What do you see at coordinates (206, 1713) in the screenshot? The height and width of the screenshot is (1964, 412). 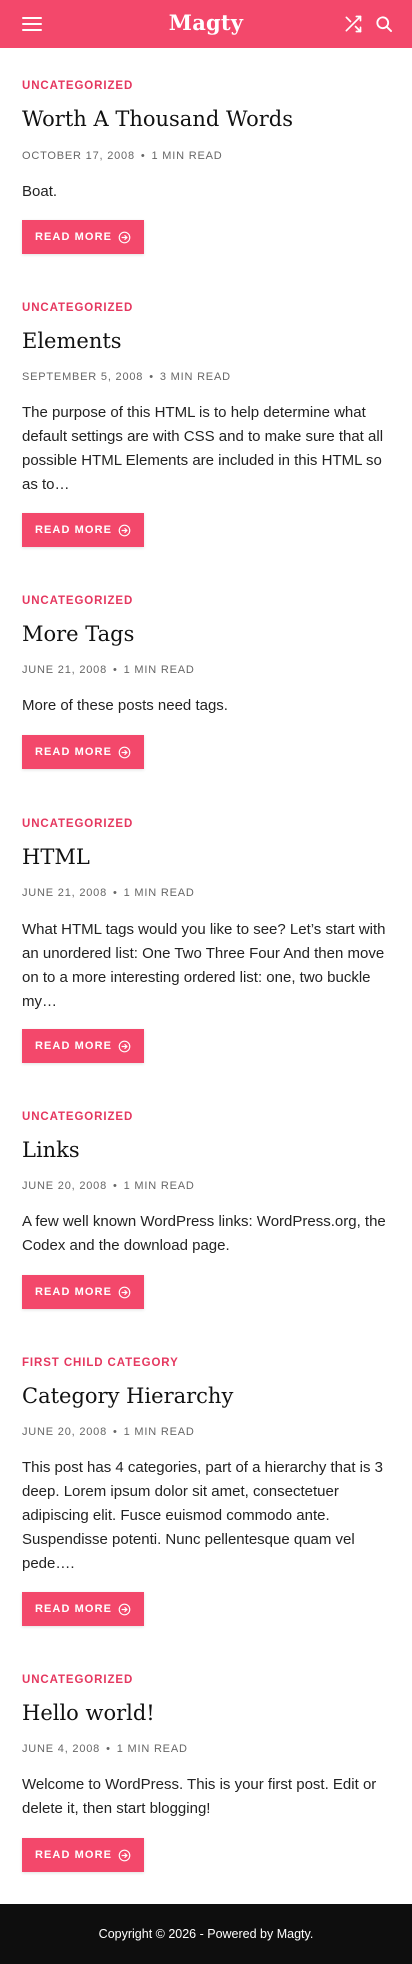 I see `post-title: Hello world!` at bounding box center [206, 1713].